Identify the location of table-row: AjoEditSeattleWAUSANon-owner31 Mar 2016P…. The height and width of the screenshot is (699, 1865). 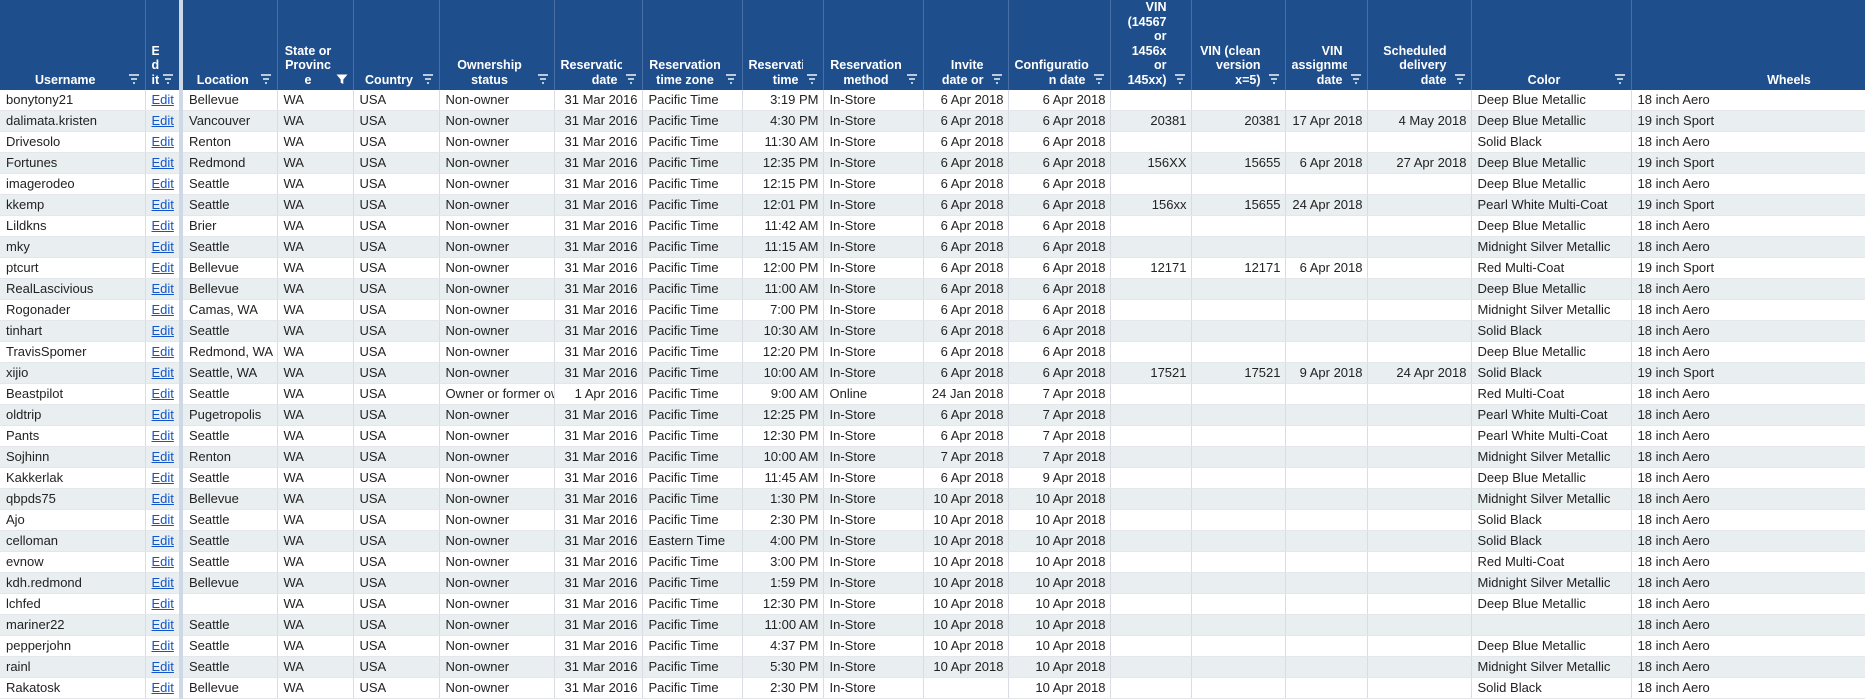
(932, 520).